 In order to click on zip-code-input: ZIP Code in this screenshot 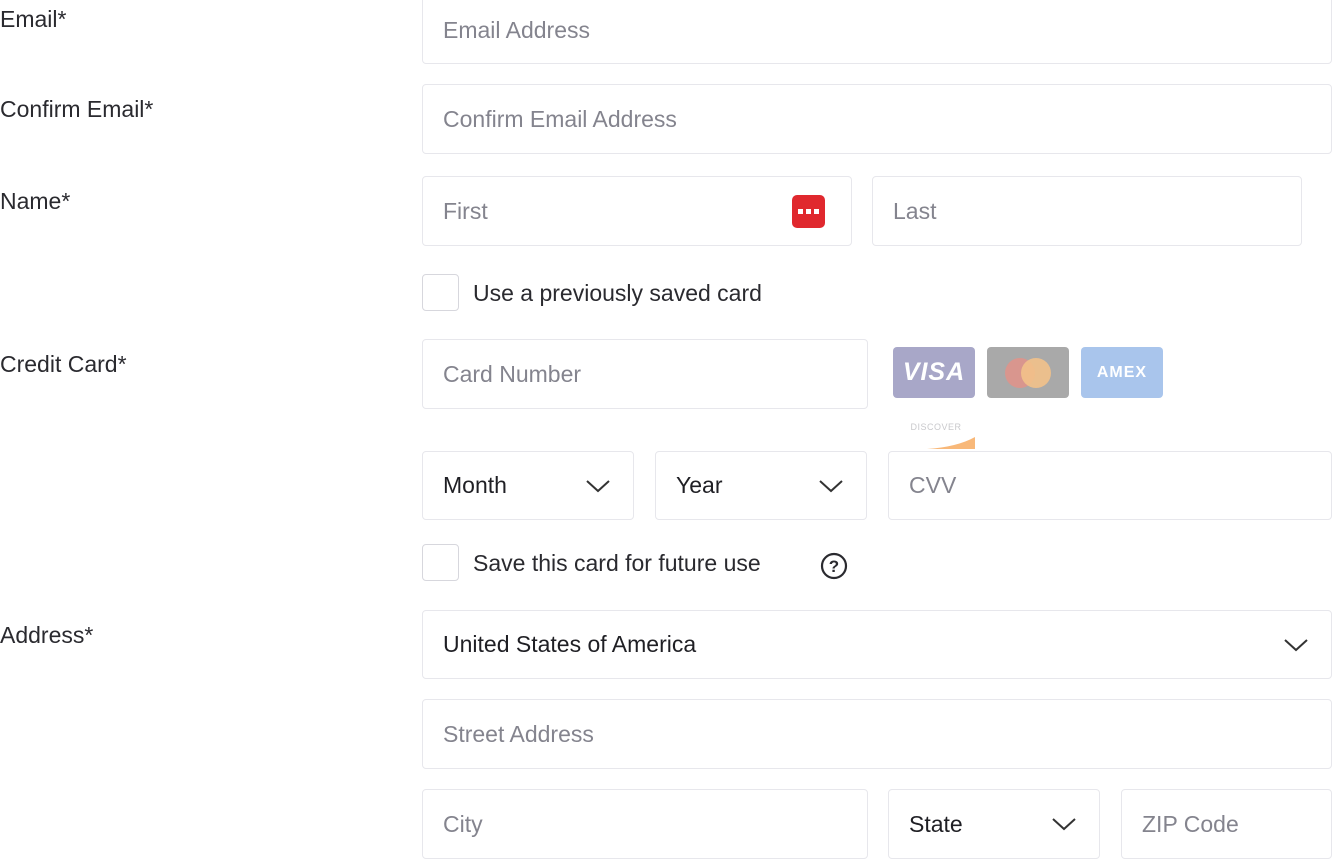, I will do `click(1226, 824)`.